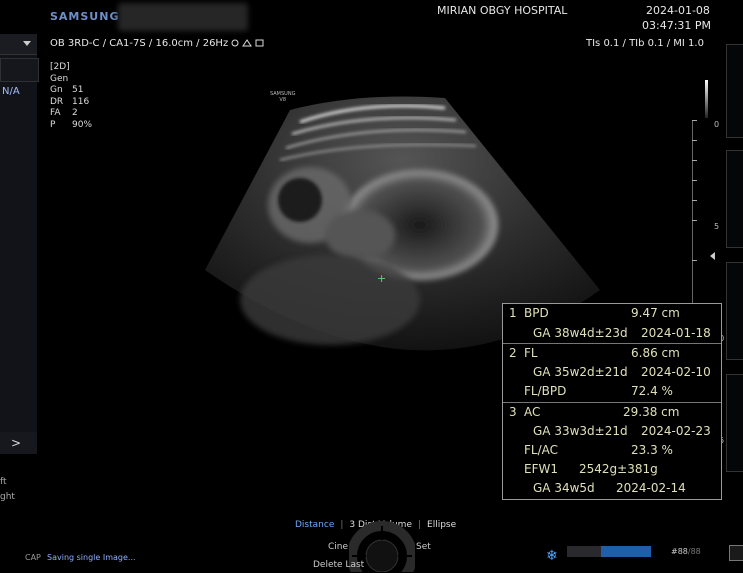 The height and width of the screenshot is (573, 743). What do you see at coordinates (580, 372) in the screenshot?
I see `meas-ga: GA 35w2d±21d` at bounding box center [580, 372].